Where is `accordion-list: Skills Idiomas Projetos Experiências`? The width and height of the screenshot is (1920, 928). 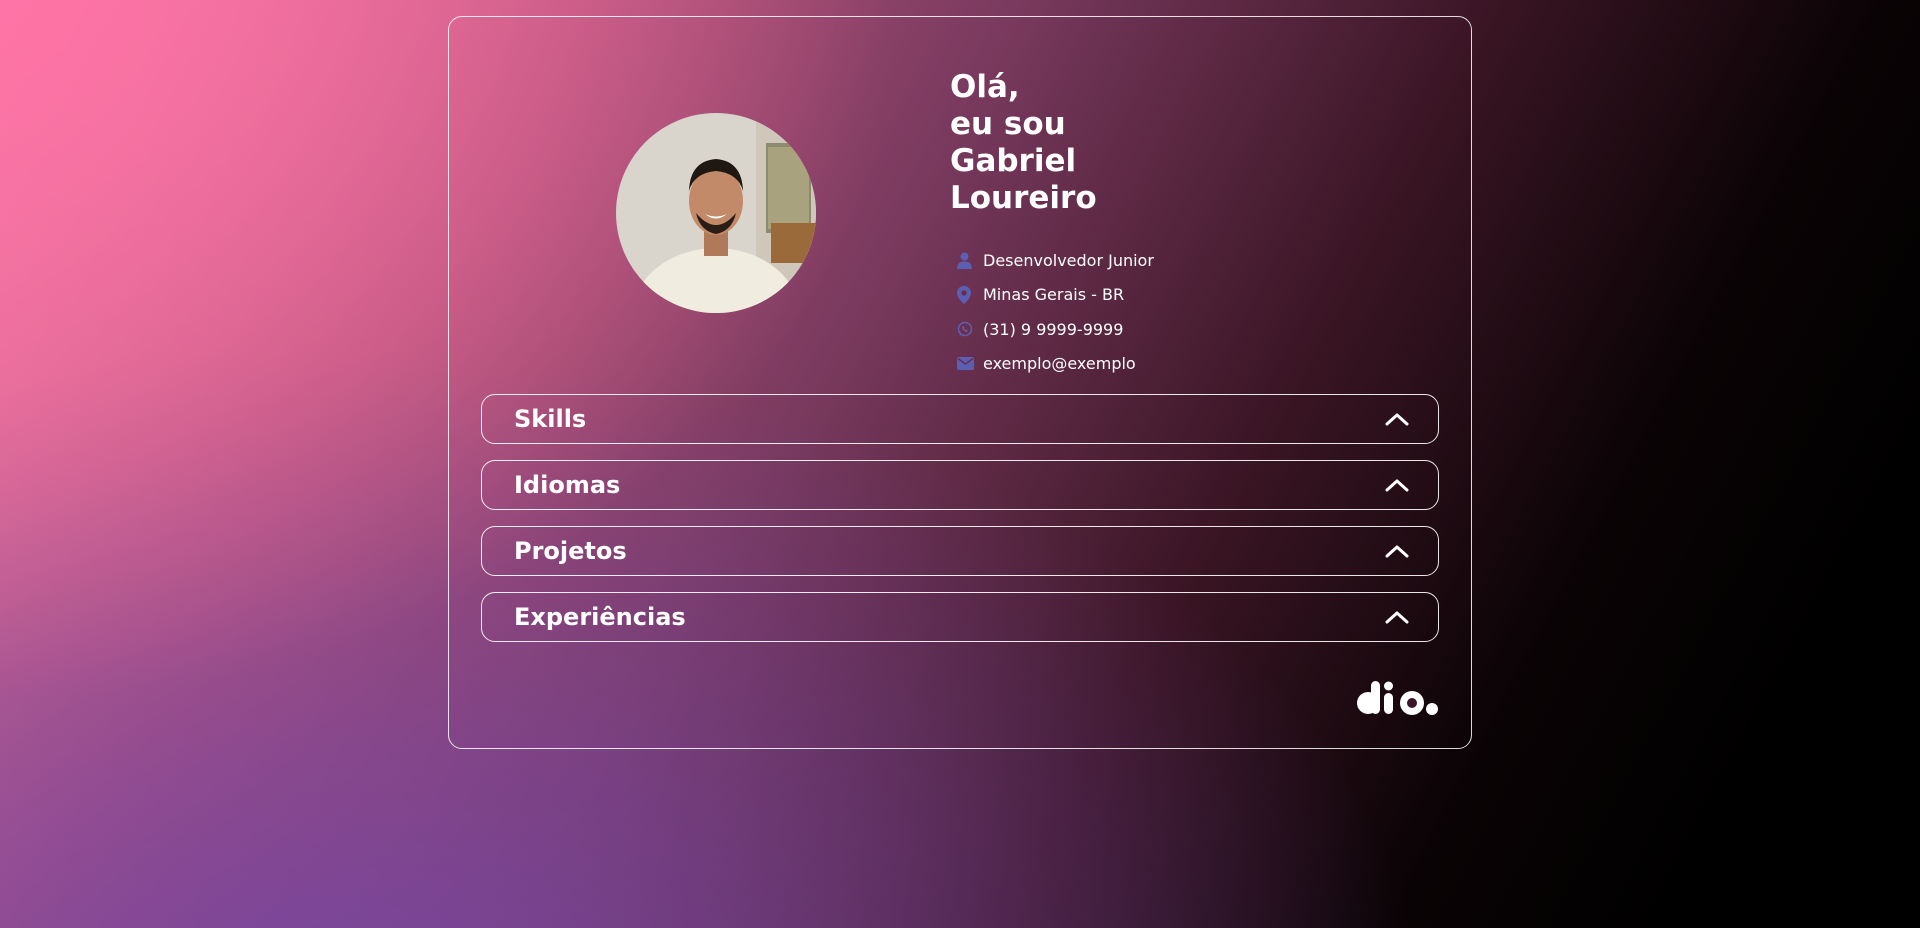
accordion-list: Skills Idiomas Projetos Experiências is located at coordinates (960, 526).